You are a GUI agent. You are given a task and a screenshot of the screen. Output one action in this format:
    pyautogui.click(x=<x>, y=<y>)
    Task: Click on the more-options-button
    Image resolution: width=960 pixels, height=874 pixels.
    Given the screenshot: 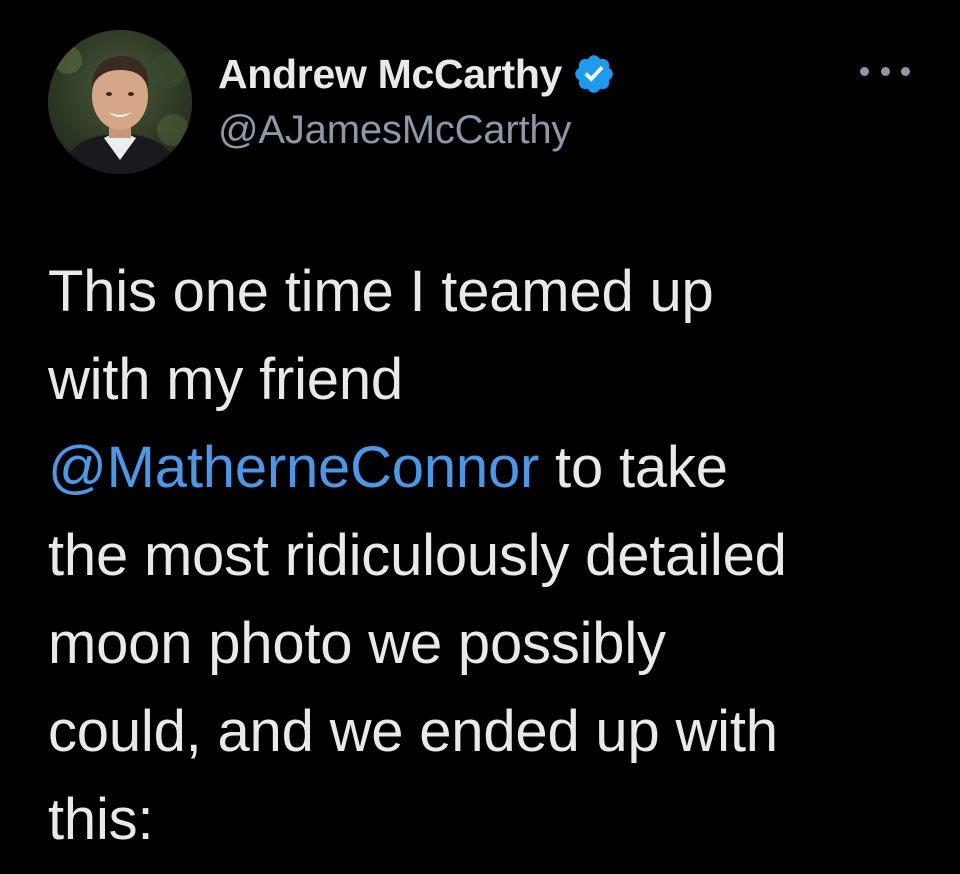 What is the action you would take?
    pyautogui.click(x=885, y=71)
    